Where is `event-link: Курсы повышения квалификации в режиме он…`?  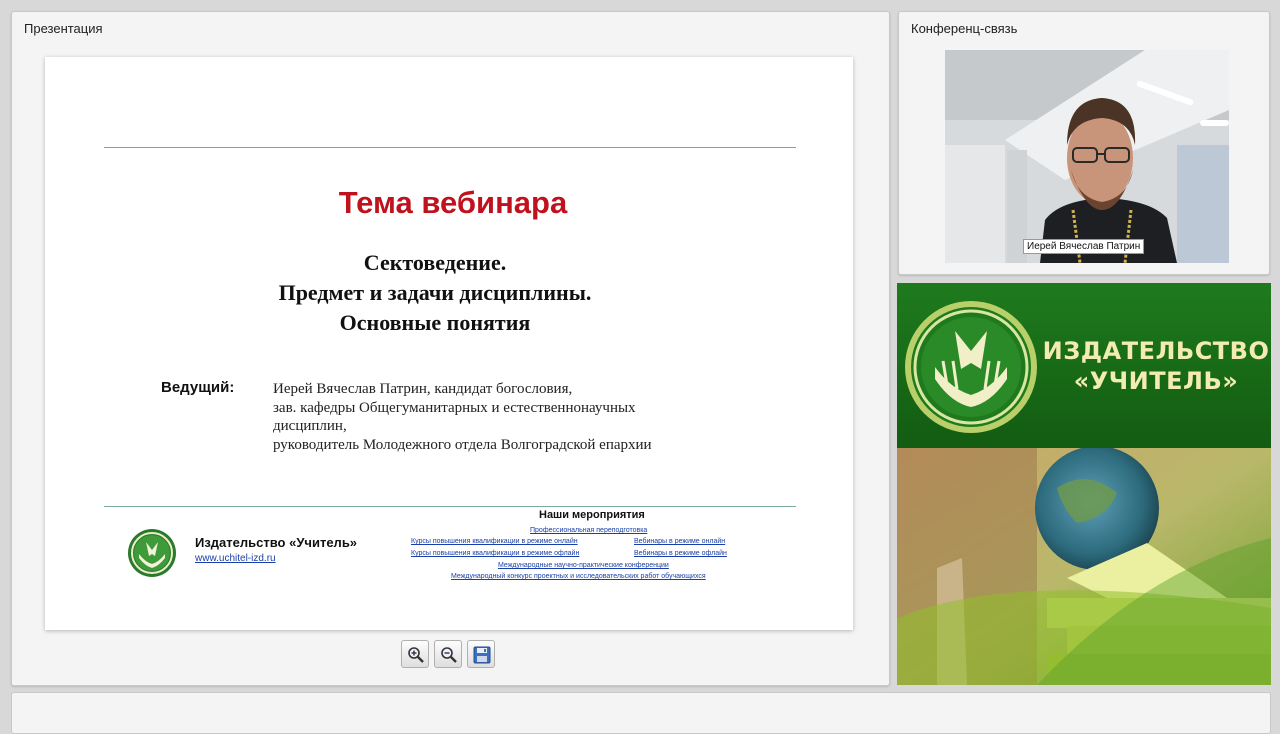 event-link: Курсы повышения квалификации в режиме он… is located at coordinates (494, 541).